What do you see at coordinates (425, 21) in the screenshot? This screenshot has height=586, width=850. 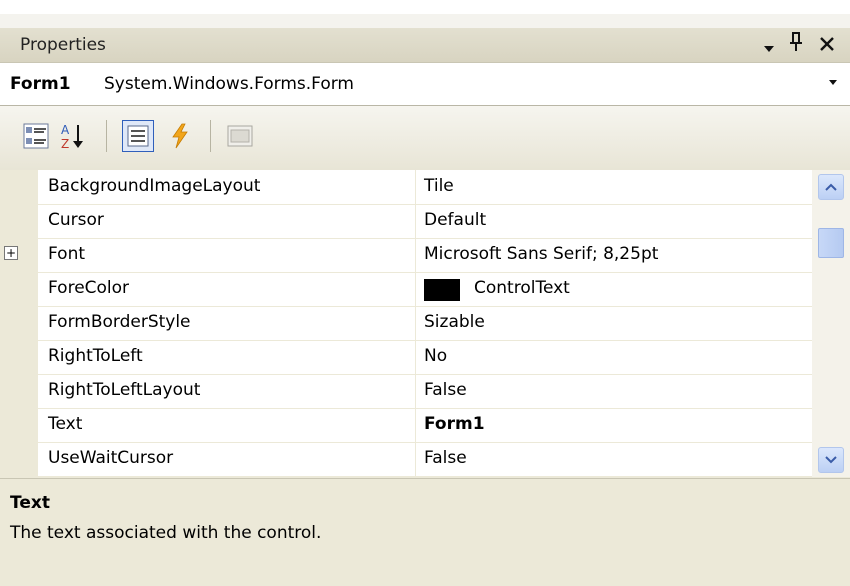 I see `top-strip` at bounding box center [425, 21].